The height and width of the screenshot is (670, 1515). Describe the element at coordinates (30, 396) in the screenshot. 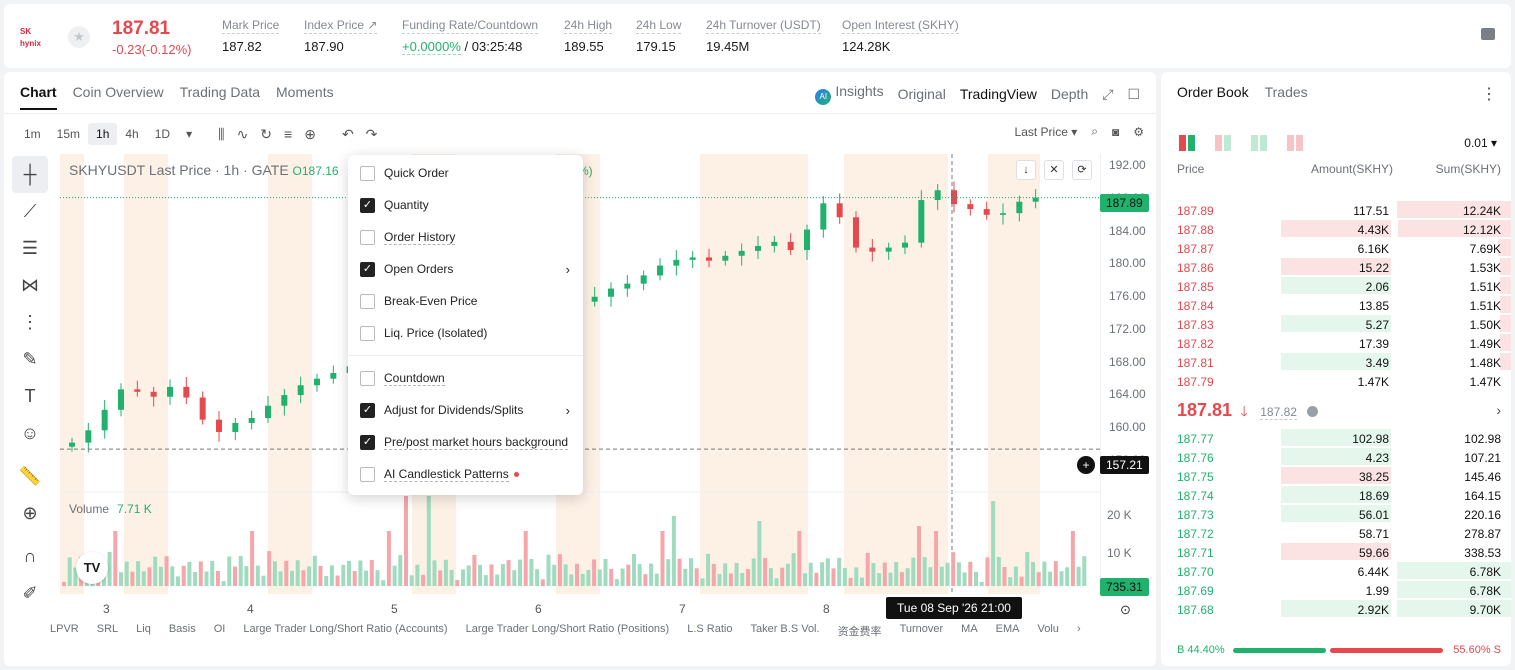

I see `text-icon: T` at that location.